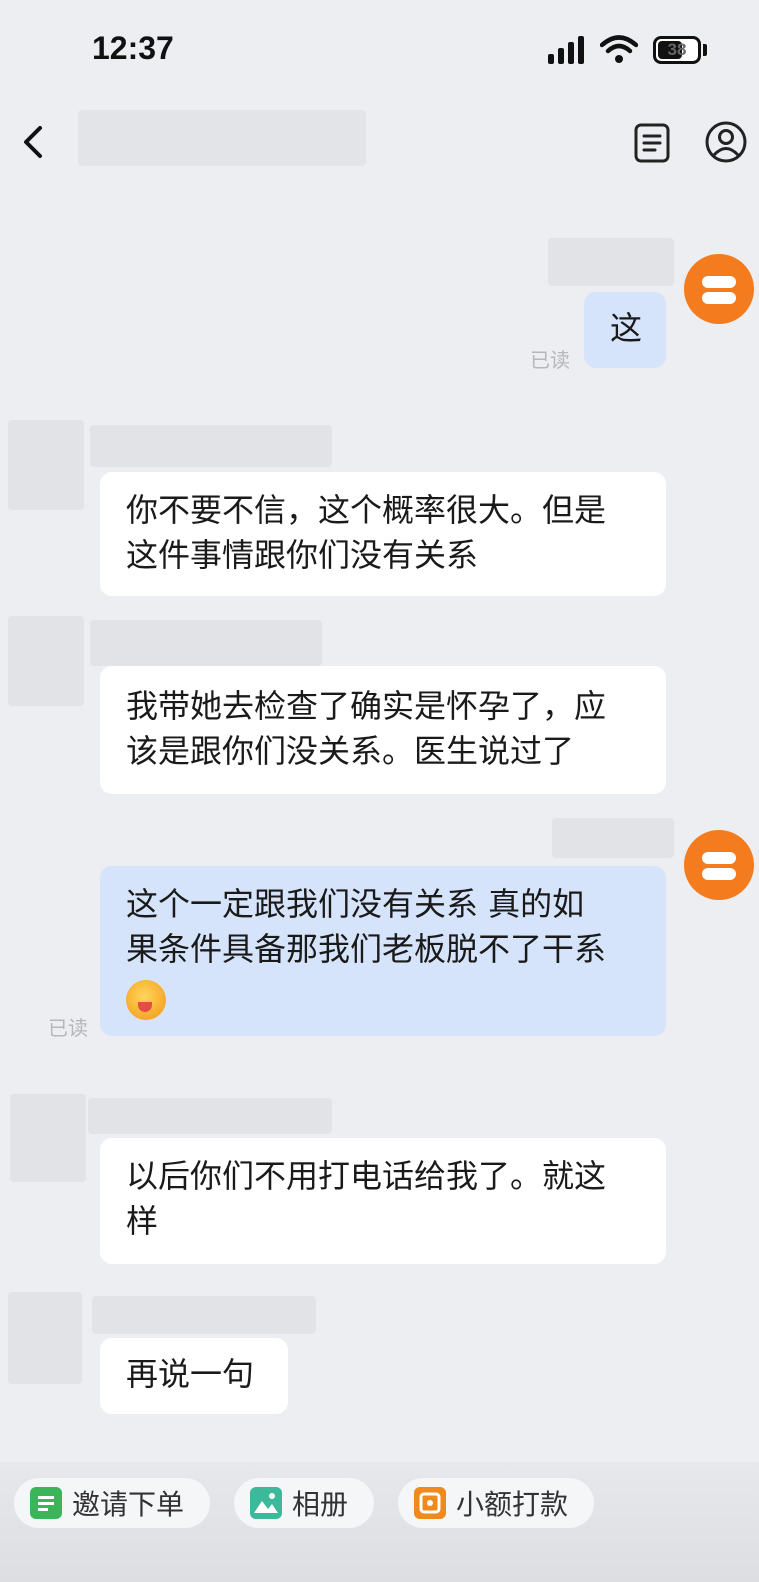 The image size is (759, 1582). What do you see at coordinates (652, 143) in the screenshot?
I see `document-icon` at bounding box center [652, 143].